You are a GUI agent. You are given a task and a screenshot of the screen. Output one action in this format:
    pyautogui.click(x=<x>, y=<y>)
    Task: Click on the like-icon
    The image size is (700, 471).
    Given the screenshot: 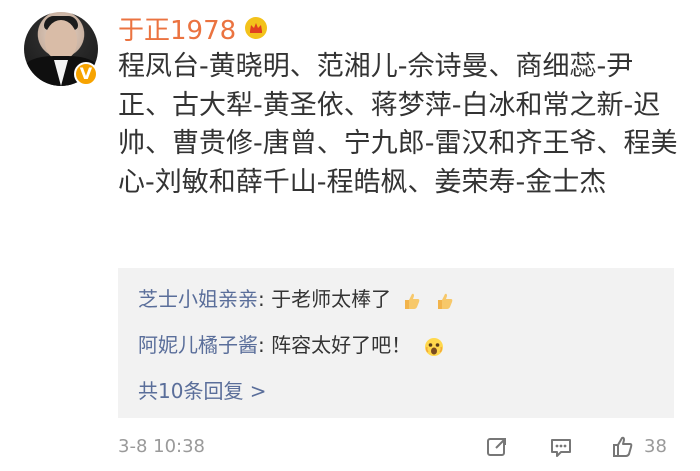 What is the action you would take?
    pyautogui.click(x=623, y=446)
    